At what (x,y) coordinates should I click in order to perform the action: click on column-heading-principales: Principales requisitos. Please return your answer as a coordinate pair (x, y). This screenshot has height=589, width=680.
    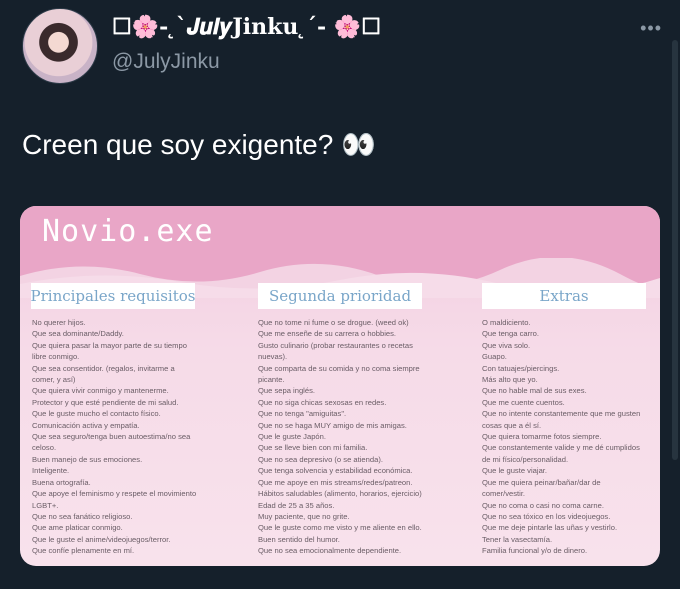
    Looking at the image, I should click on (113, 296).